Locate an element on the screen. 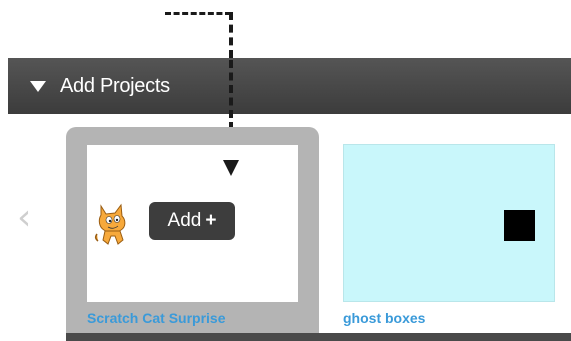  add-button: Add + is located at coordinates (192, 221).